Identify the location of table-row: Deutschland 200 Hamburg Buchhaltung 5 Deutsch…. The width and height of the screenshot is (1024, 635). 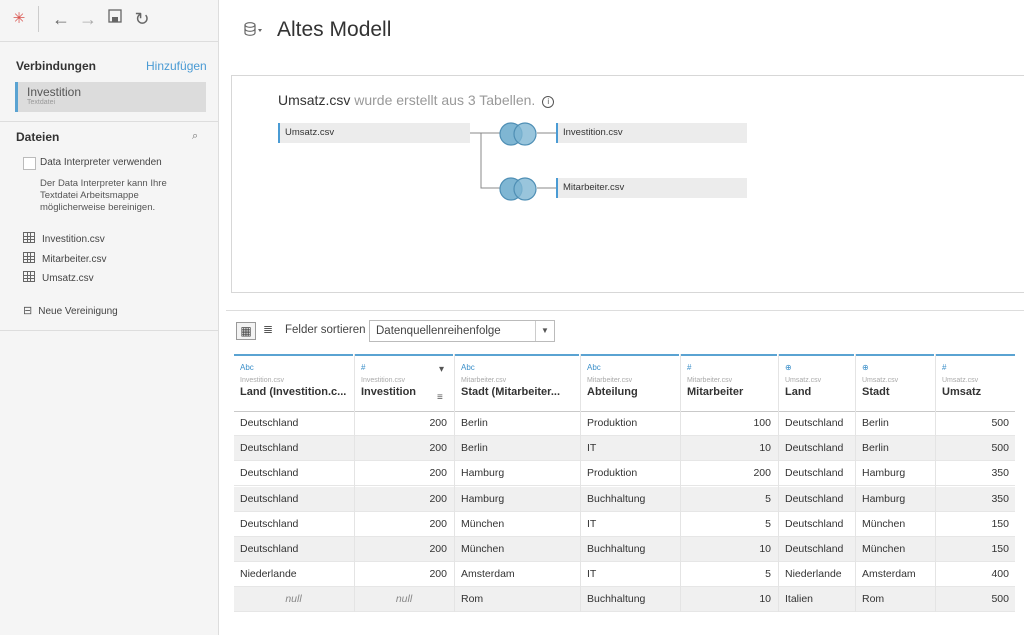
(624, 499).